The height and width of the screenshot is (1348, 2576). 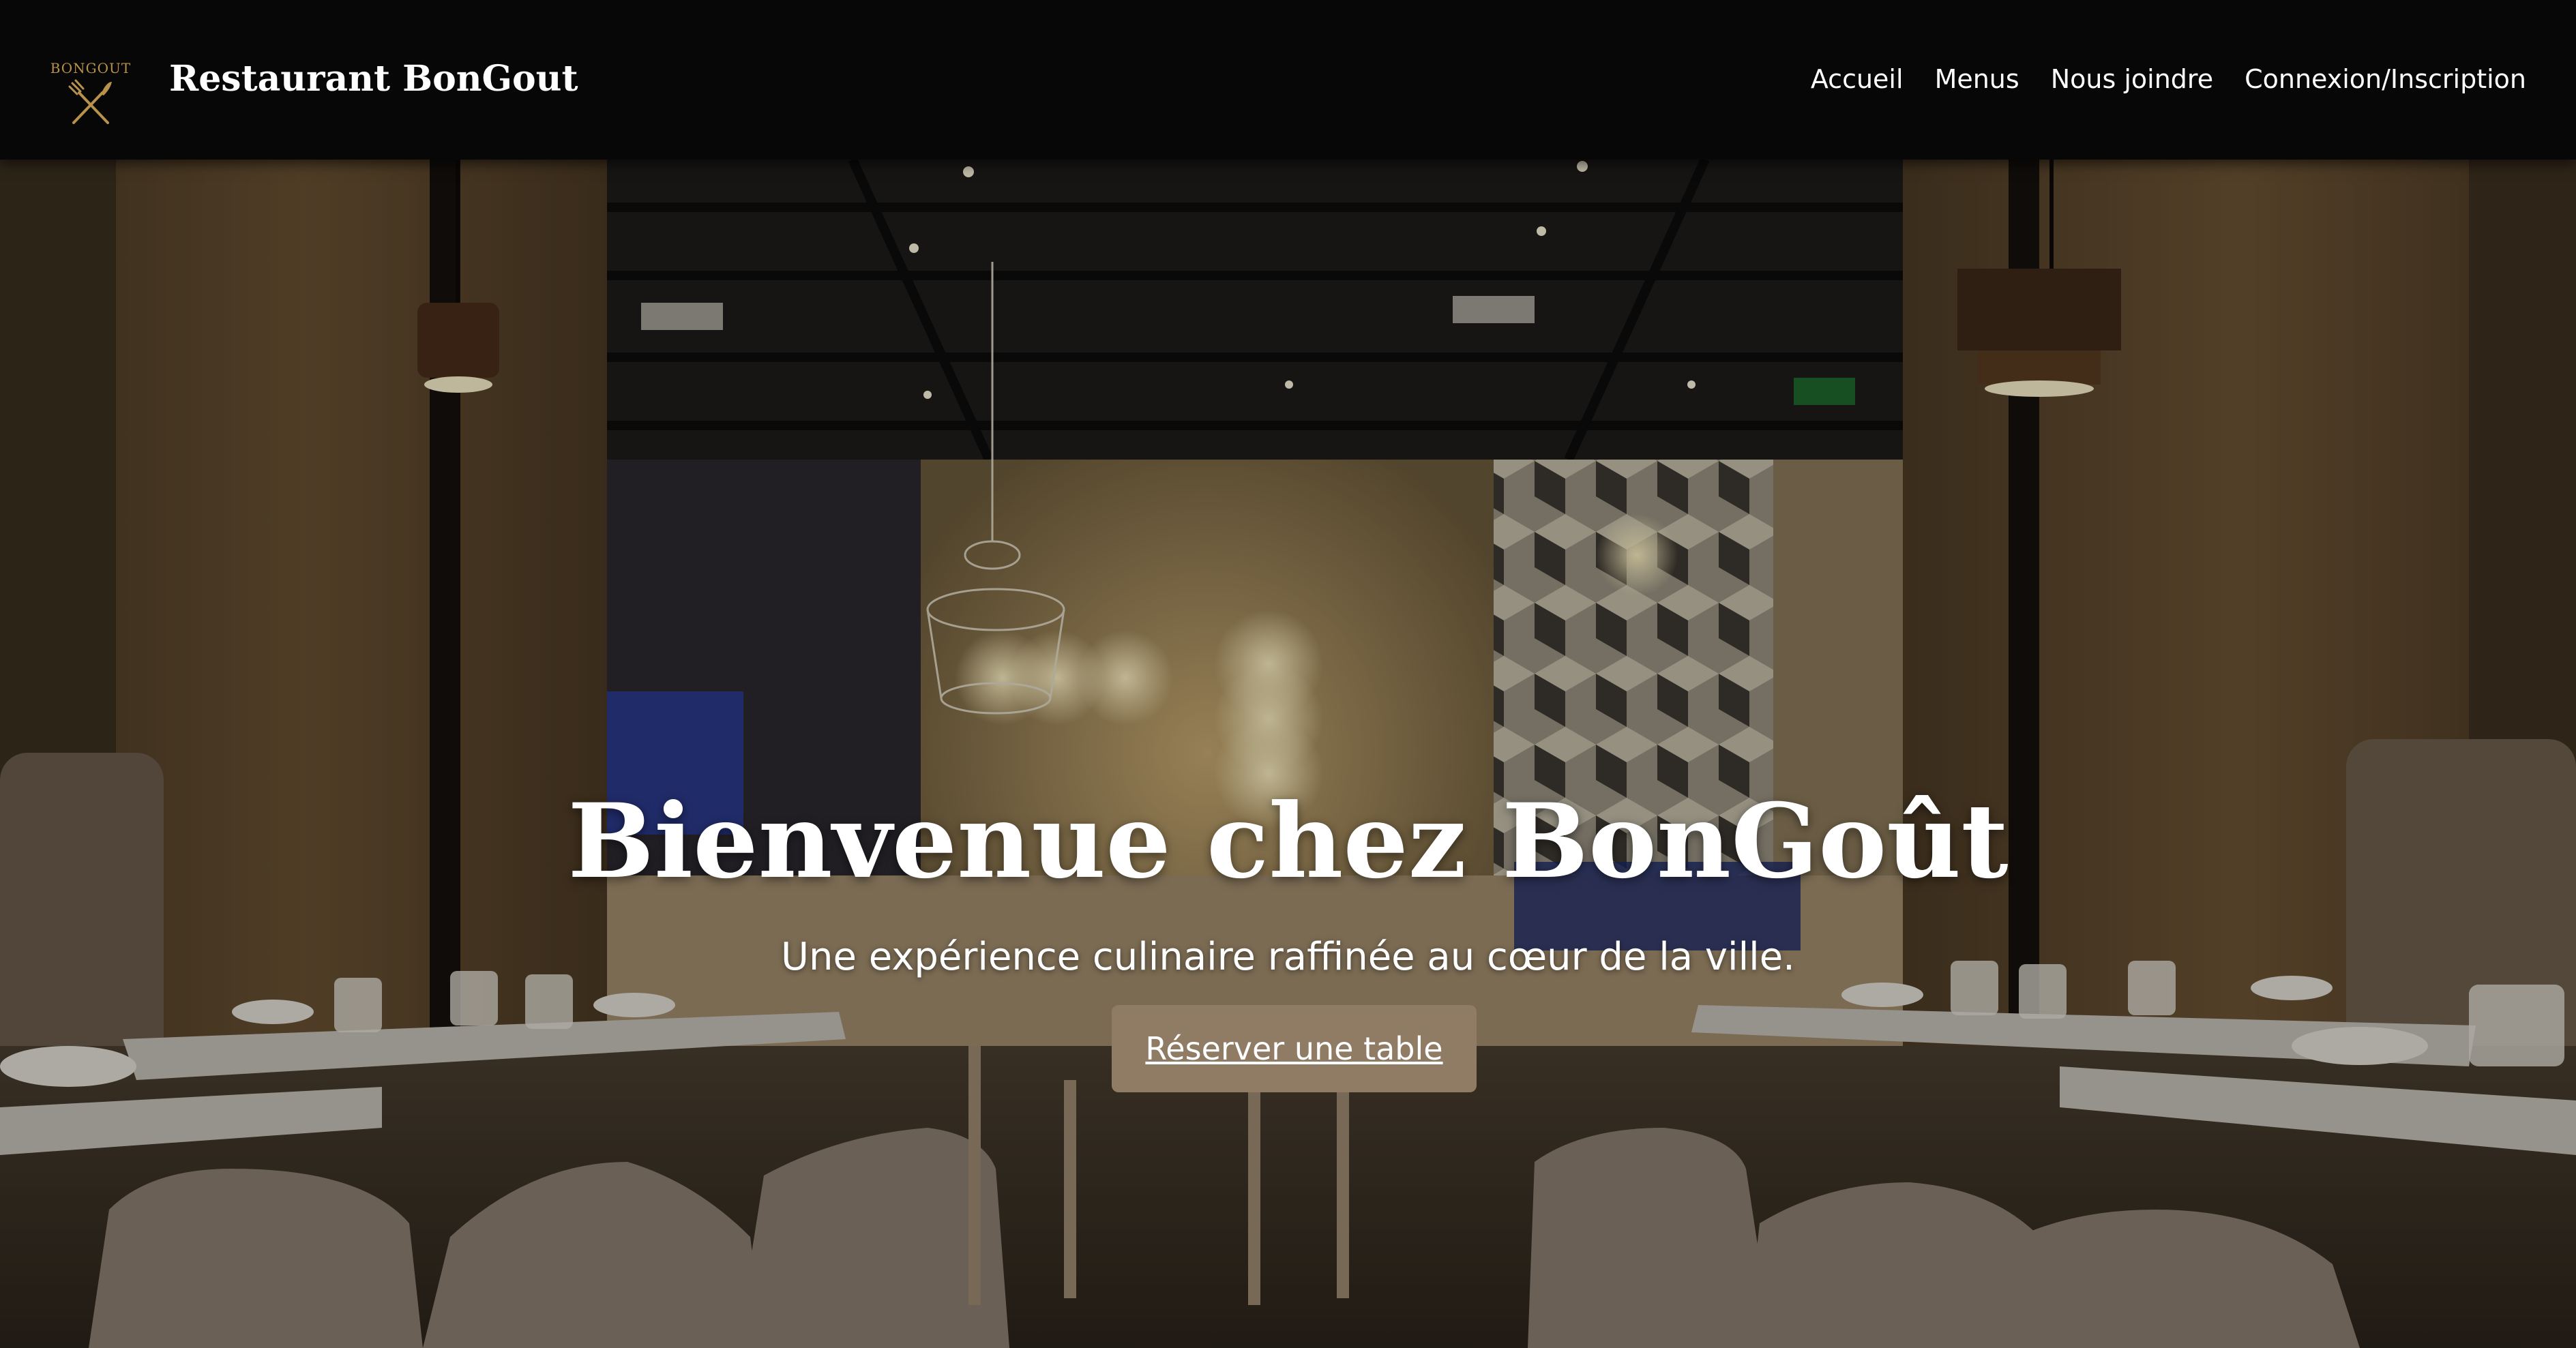 What do you see at coordinates (373, 79) in the screenshot?
I see `brand-name: Restaurant BonGout` at bounding box center [373, 79].